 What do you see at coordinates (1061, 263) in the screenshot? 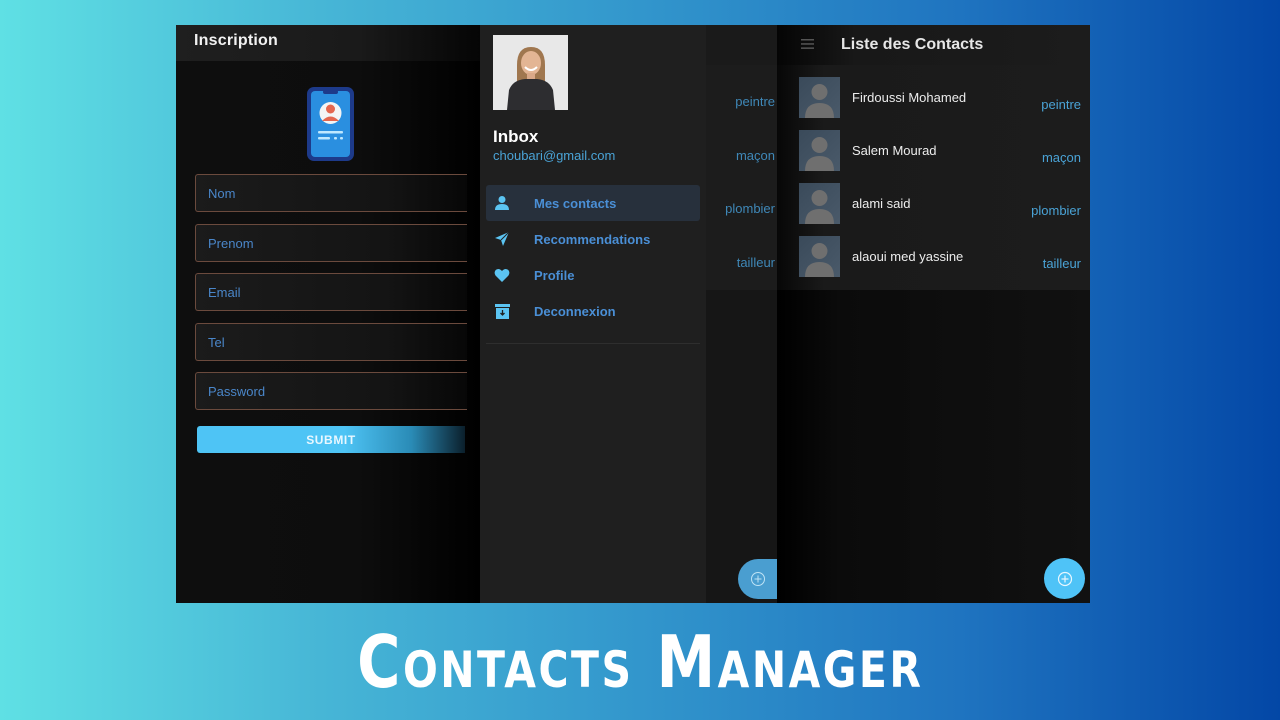
I see `contact-profession: tailleur` at bounding box center [1061, 263].